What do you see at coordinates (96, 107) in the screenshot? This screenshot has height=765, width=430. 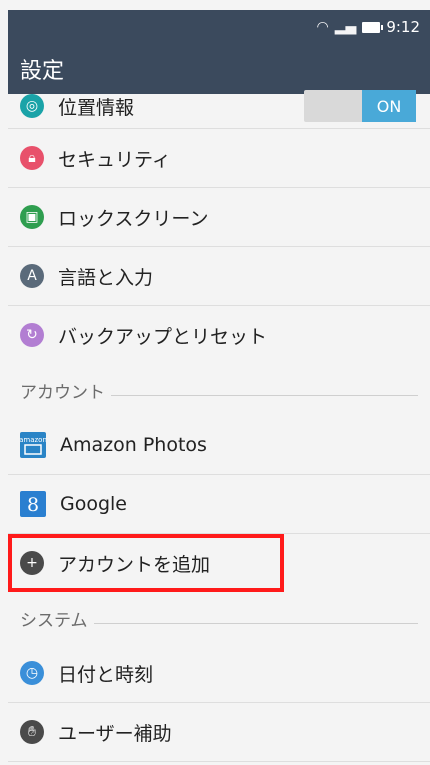 I see `setting-label: 位置情報` at bounding box center [96, 107].